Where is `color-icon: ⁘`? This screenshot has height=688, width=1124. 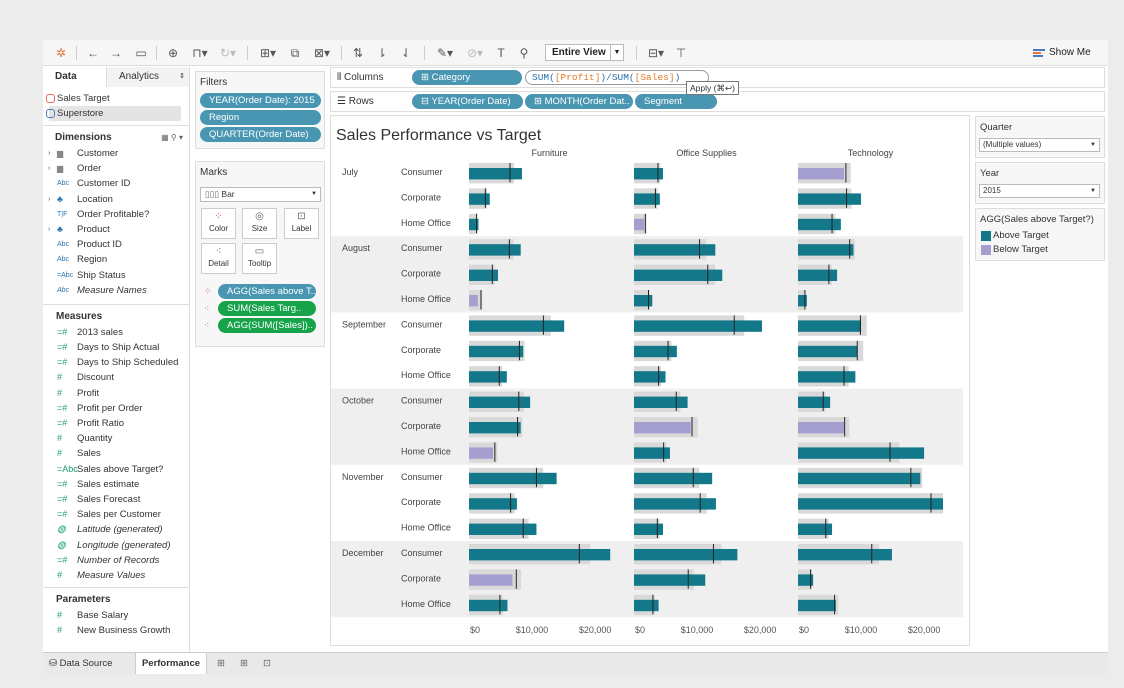
color-icon: ⁘ is located at coordinates (218, 216).